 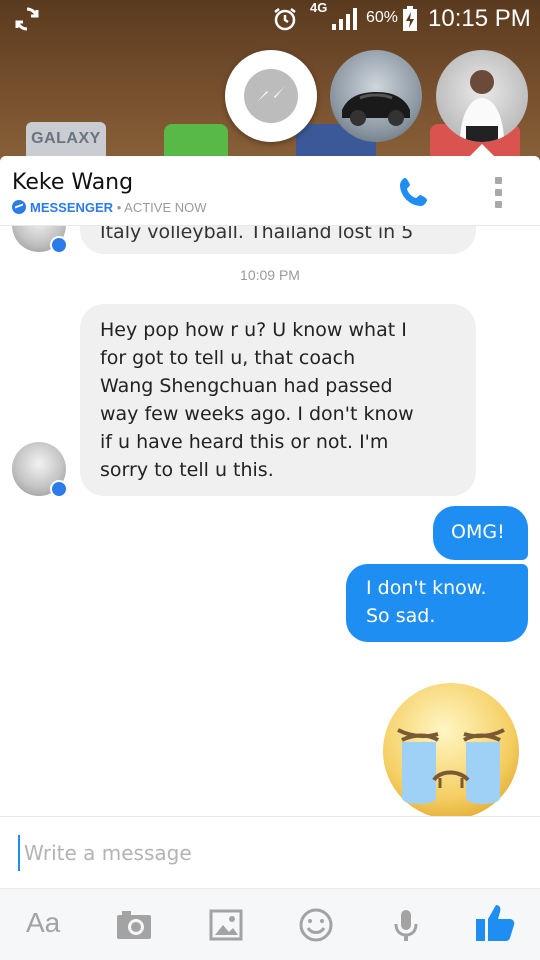 I want to click on battery-charging-icon, so click(x=410, y=18).